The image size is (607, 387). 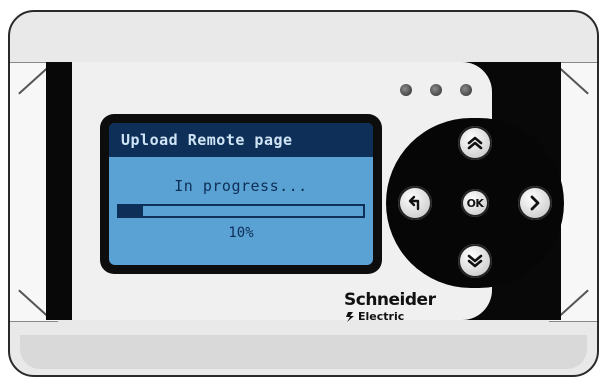 I want to click on screen-title: Upload Remote page, so click(x=241, y=140).